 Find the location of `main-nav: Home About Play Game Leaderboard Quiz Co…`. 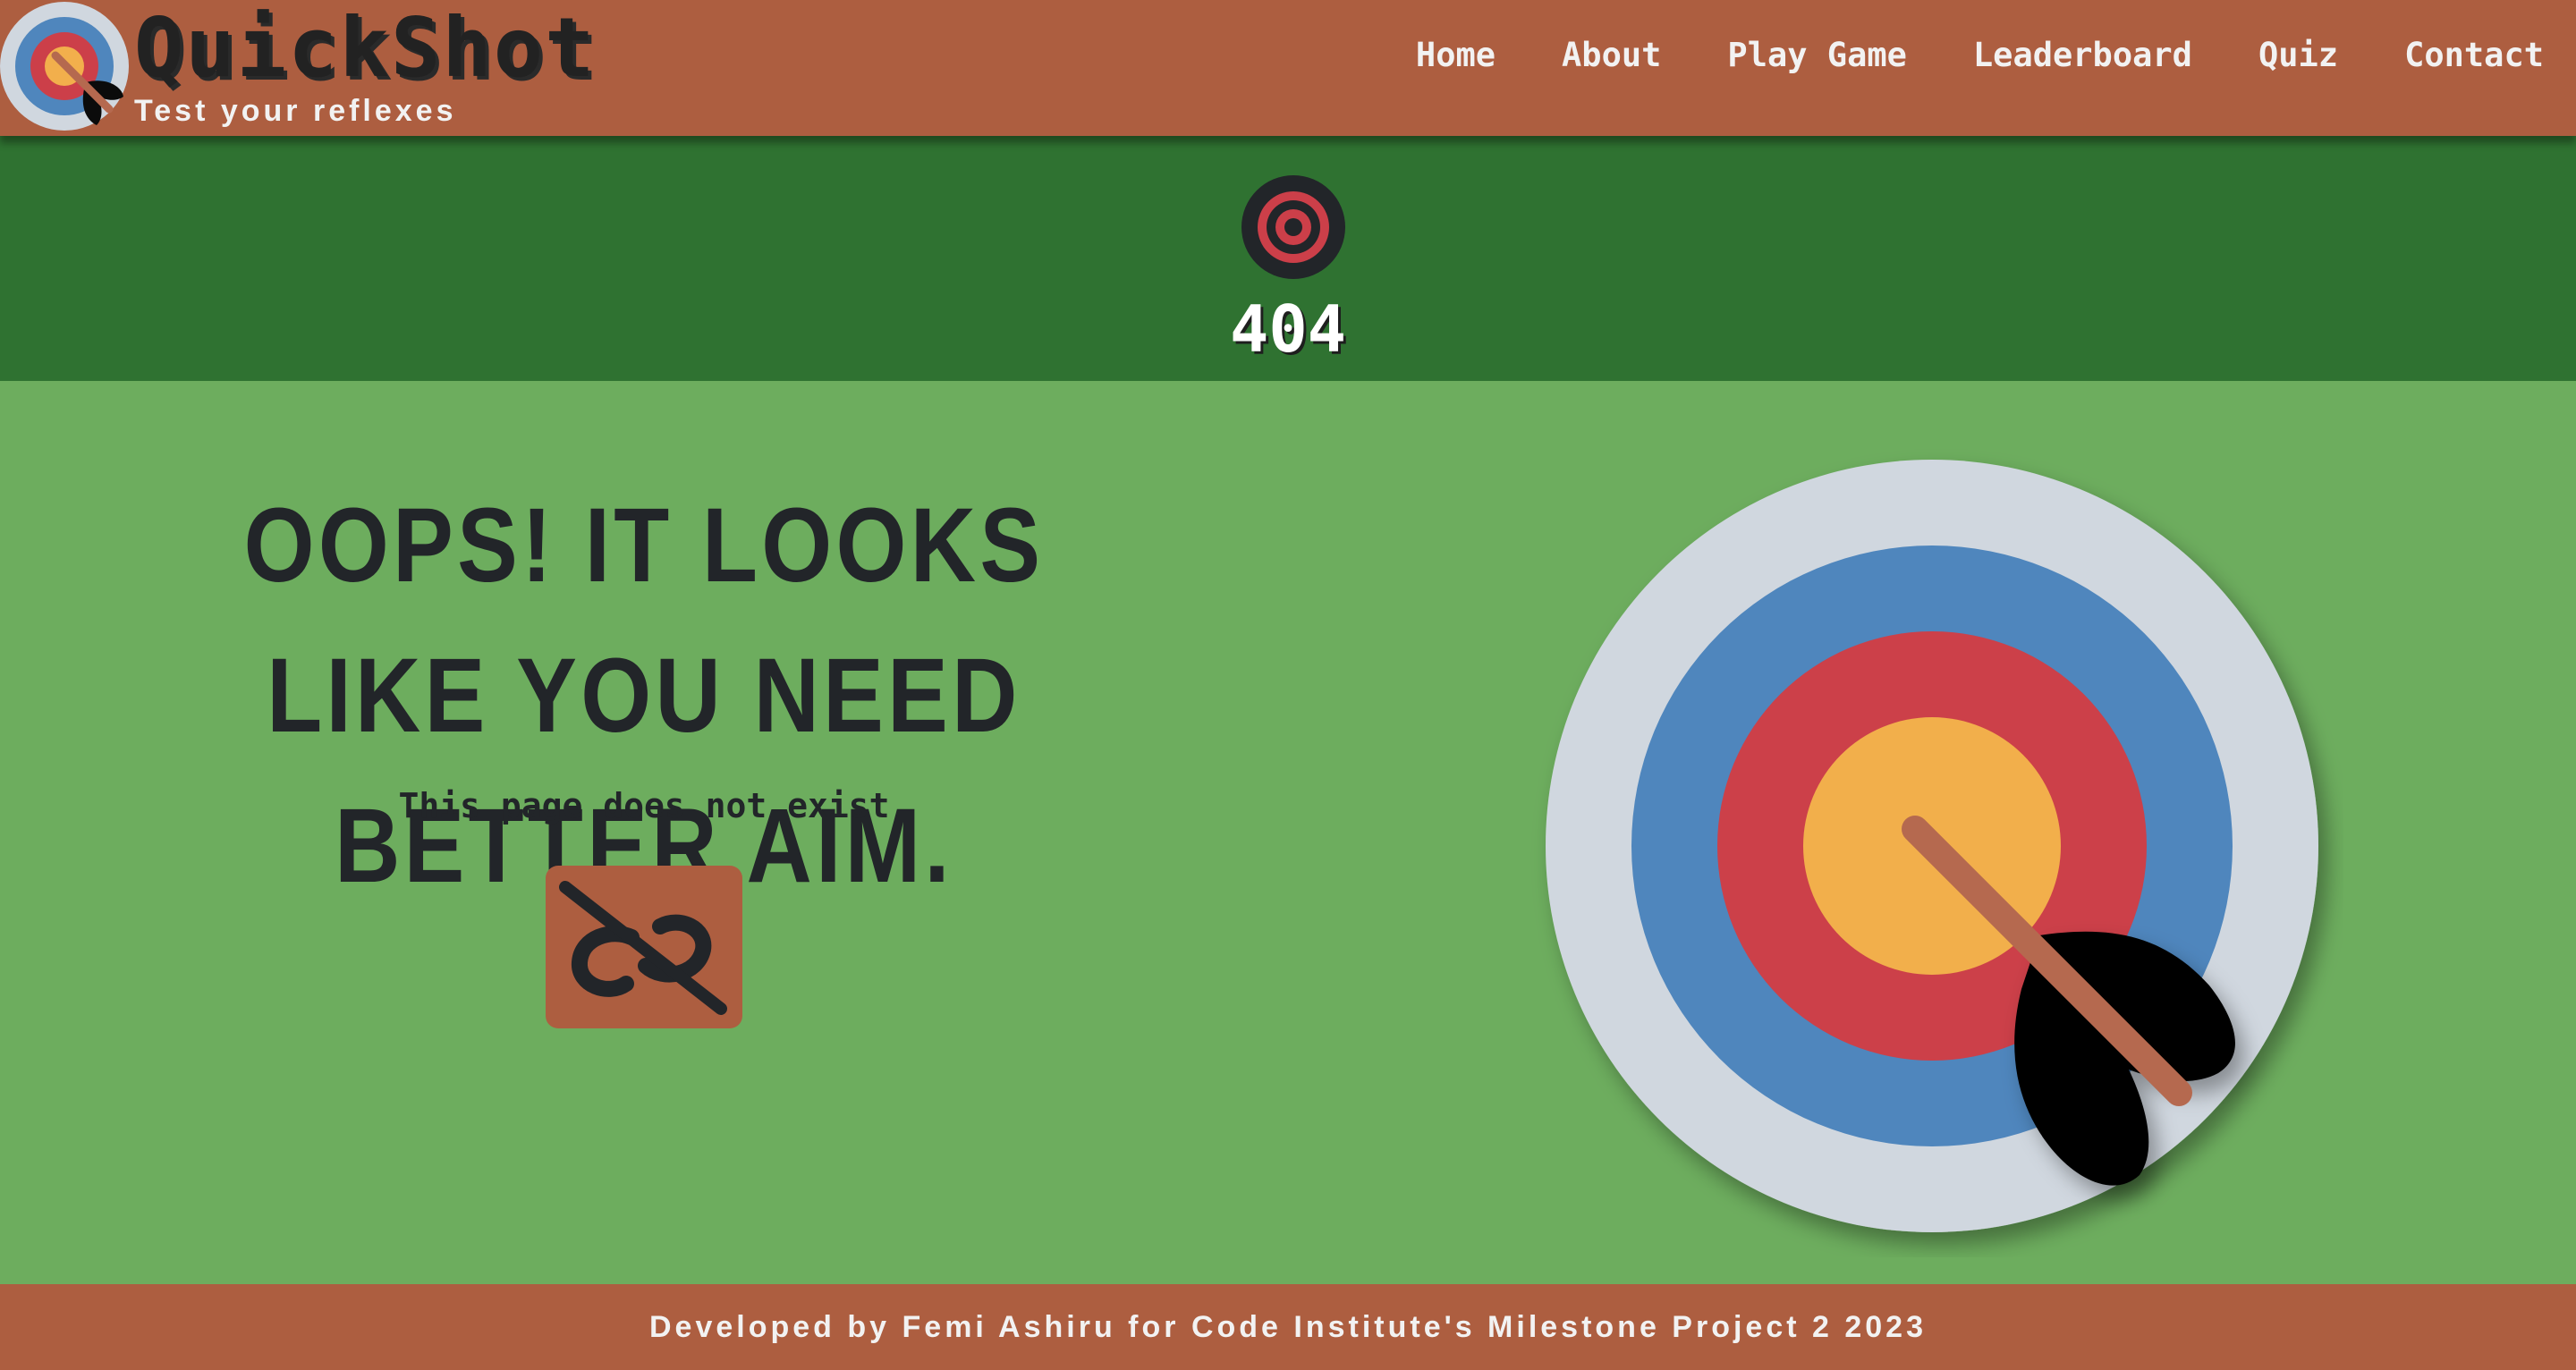

main-nav: Home About Play Game Leaderboard Quiz Co… is located at coordinates (1980, 55).